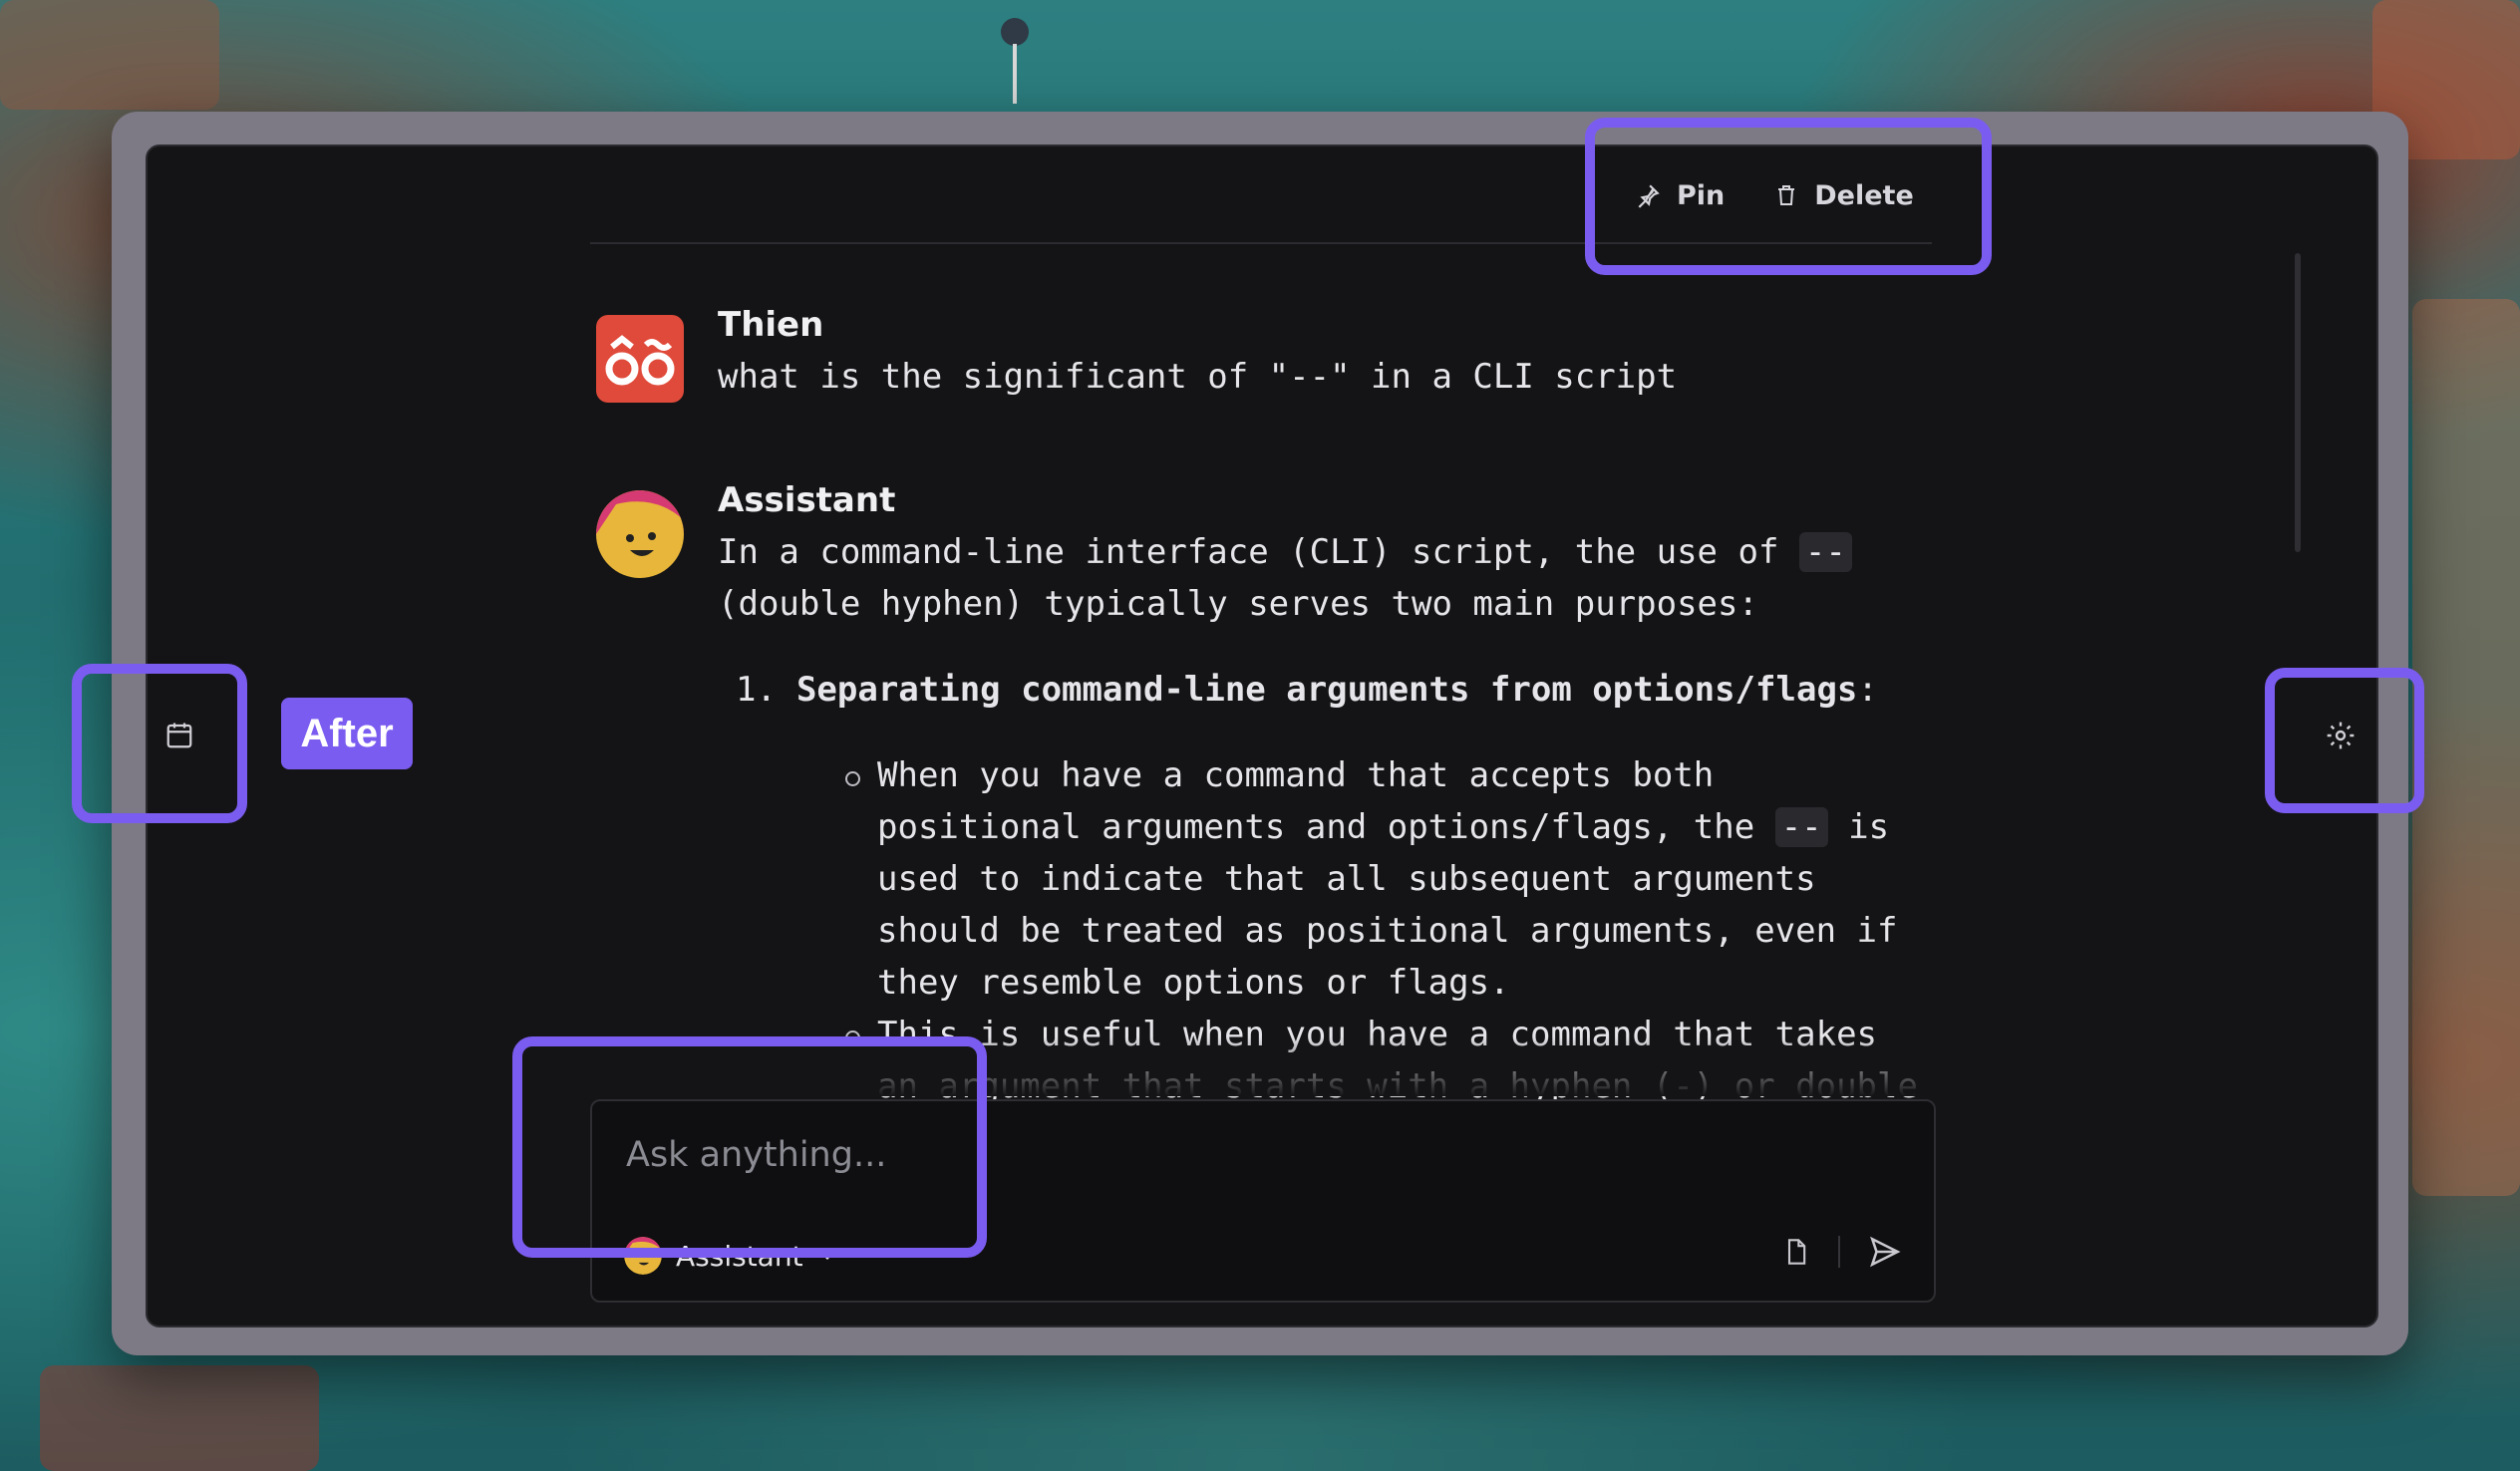  Describe the element at coordinates (749, 1147) in the screenshot. I see `highlight-input` at that location.